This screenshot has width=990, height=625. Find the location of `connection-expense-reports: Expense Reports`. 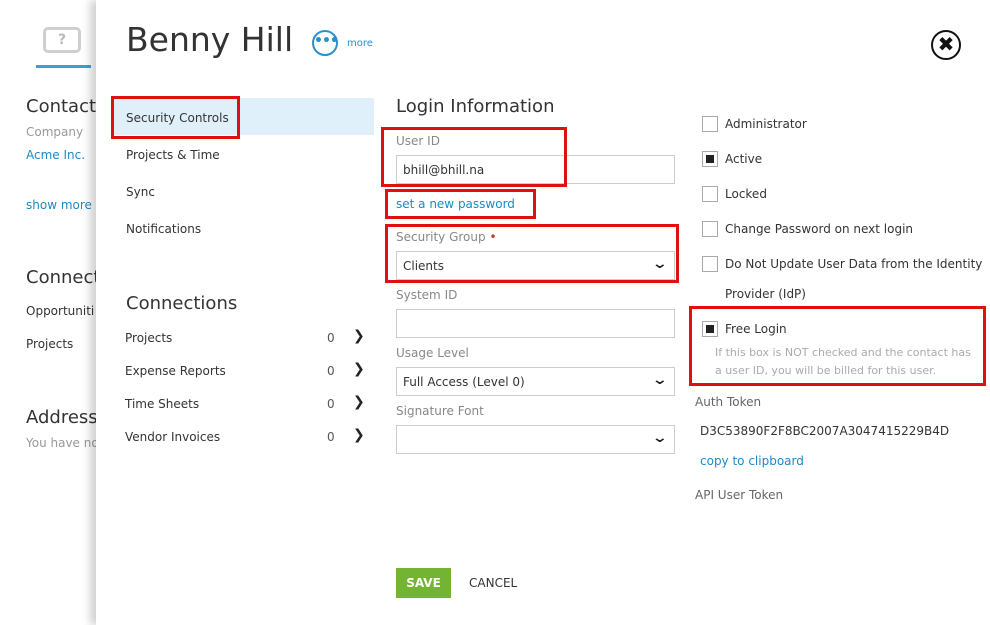

connection-expense-reports: Expense Reports is located at coordinates (175, 371).